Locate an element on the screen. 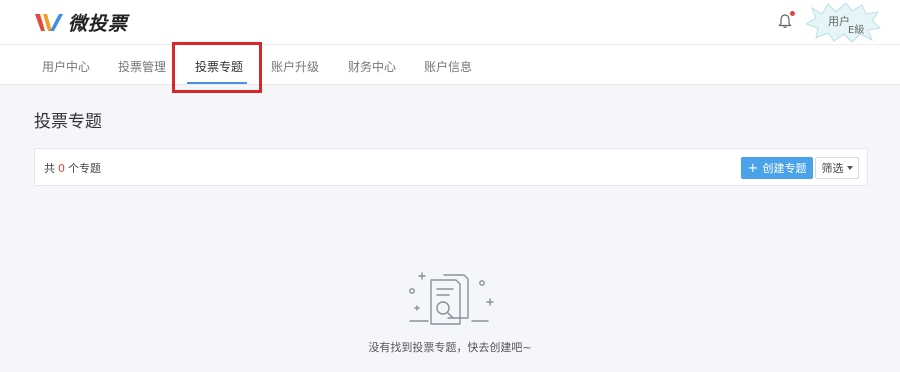 Image resolution: width=900 pixels, height=372 pixels. filter-dropdown: 筛选 is located at coordinates (837, 168).